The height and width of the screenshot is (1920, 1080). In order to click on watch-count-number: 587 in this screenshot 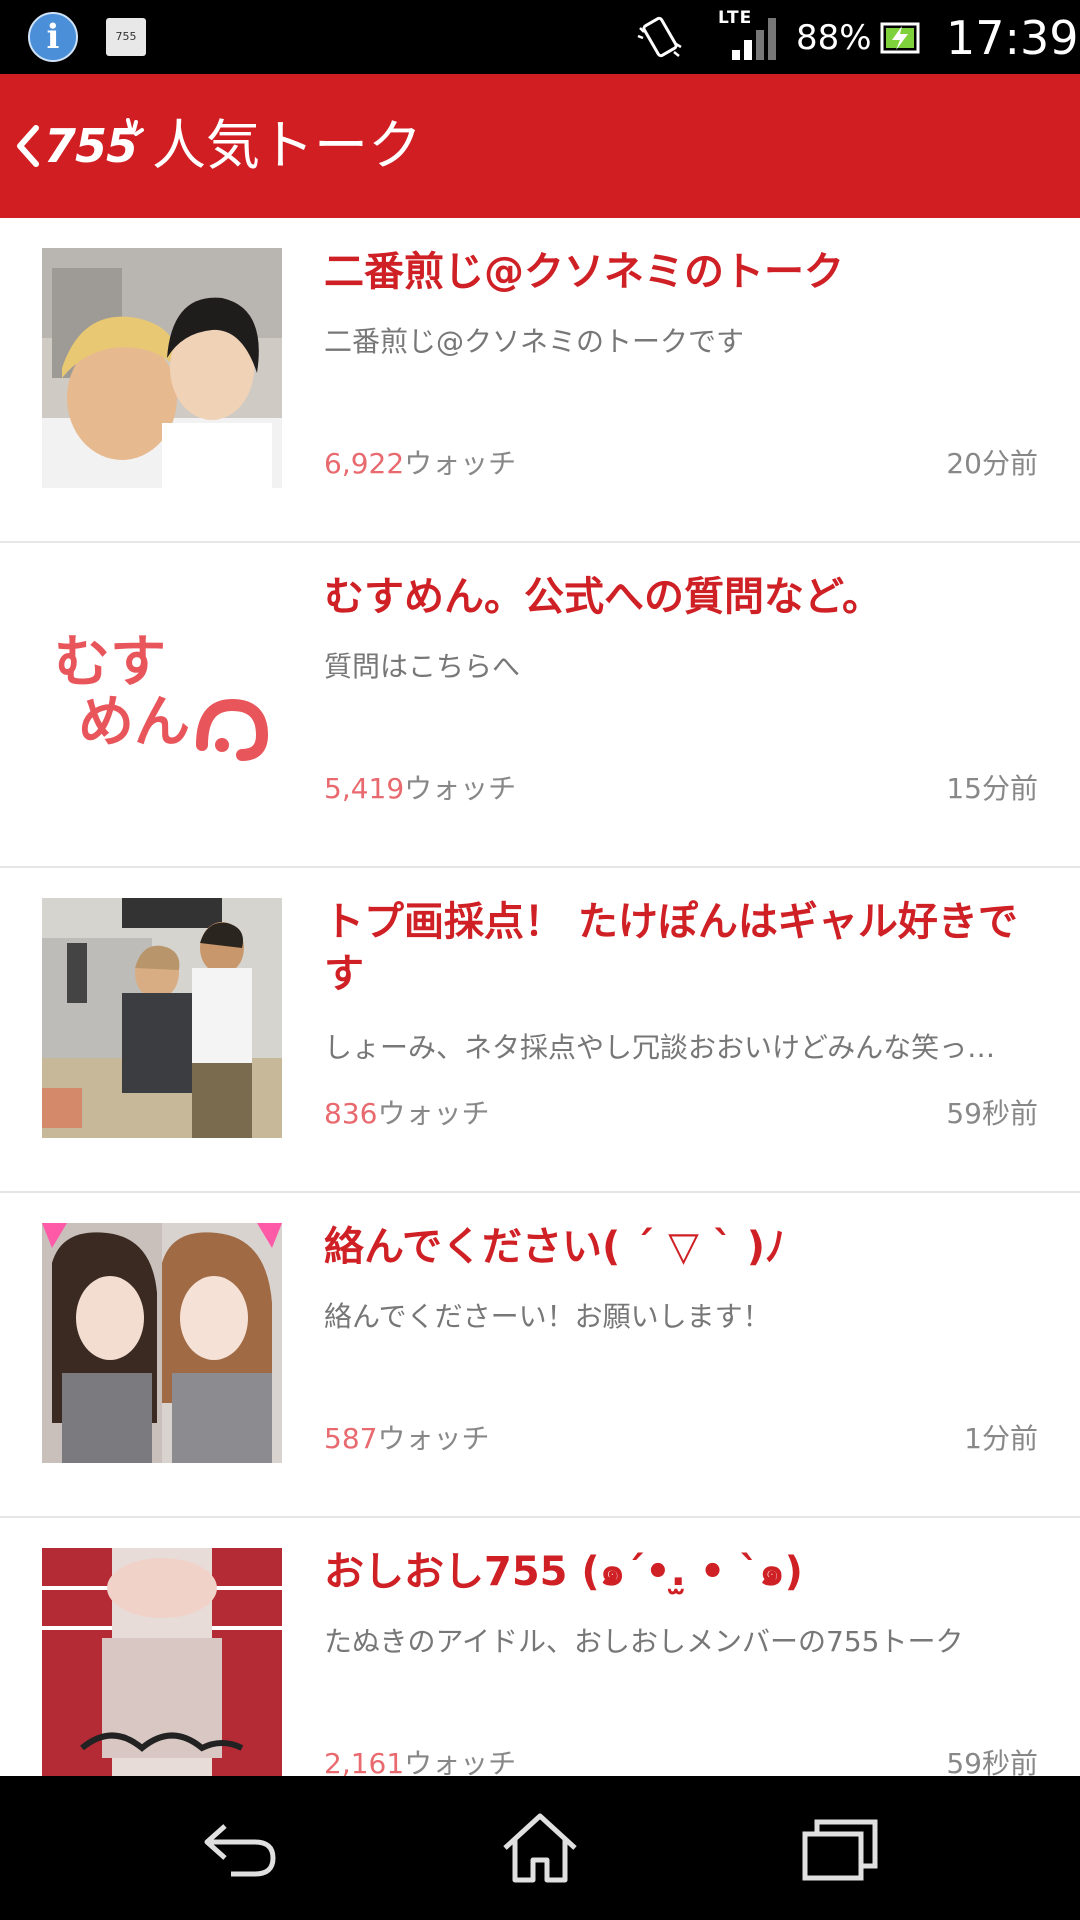, I will do `click(351, 1438)`.